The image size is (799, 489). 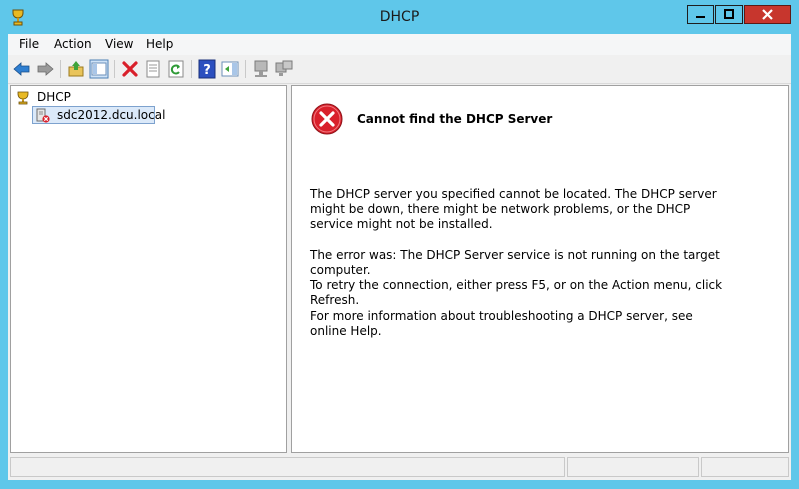 I want to click on toolbar: ?, so click(x=399, y=70).